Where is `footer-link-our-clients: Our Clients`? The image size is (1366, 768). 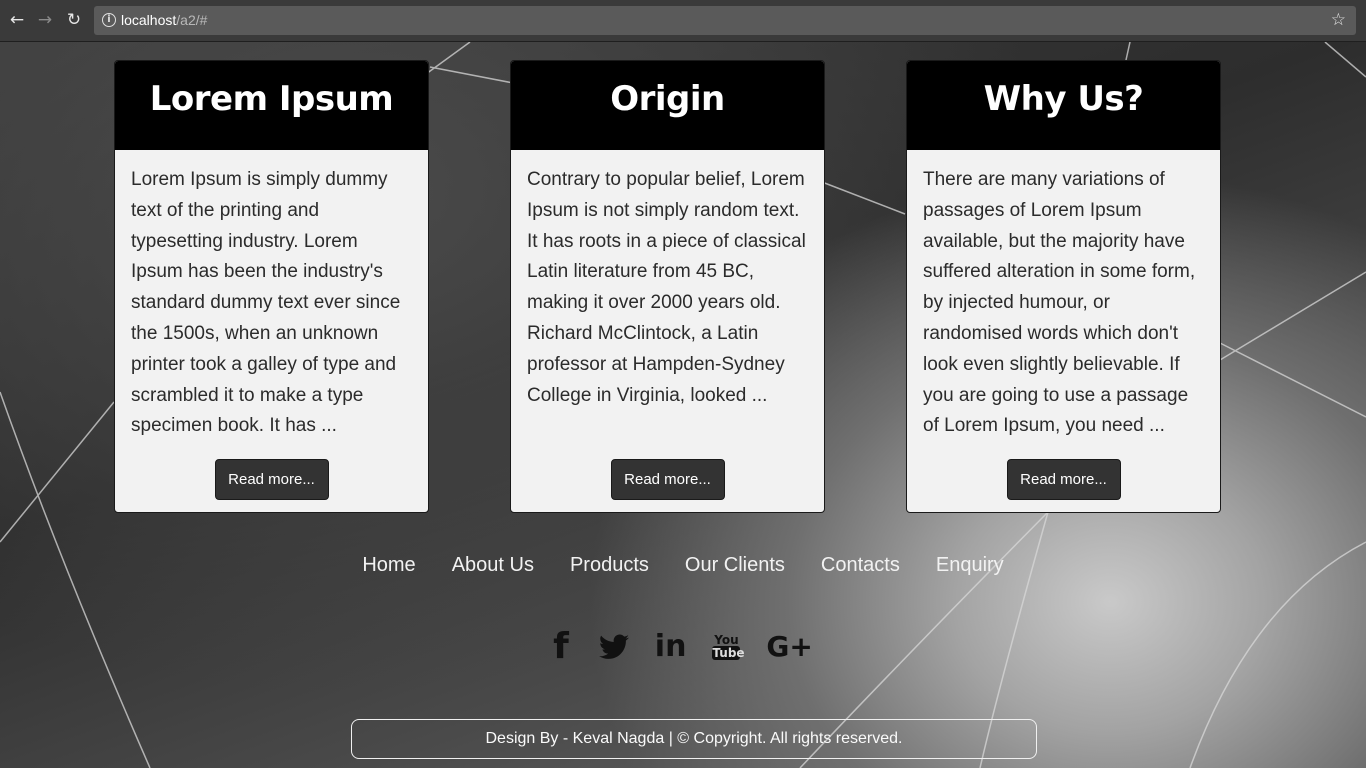
footer-link-our-clients: Our Clients is located at coordinates (735, 565).